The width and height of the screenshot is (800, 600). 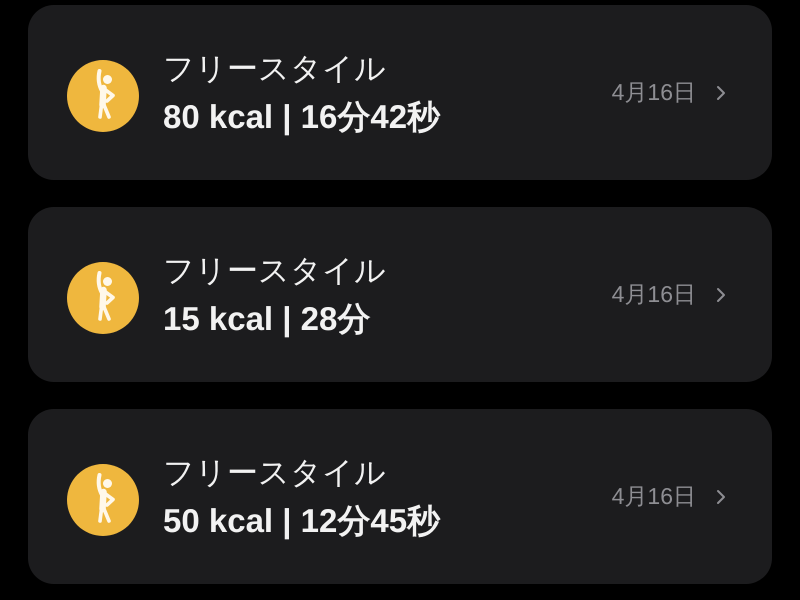 I want to click on workout-stats: 80 kcal | 16分42秒, so click(x=301, y=116).